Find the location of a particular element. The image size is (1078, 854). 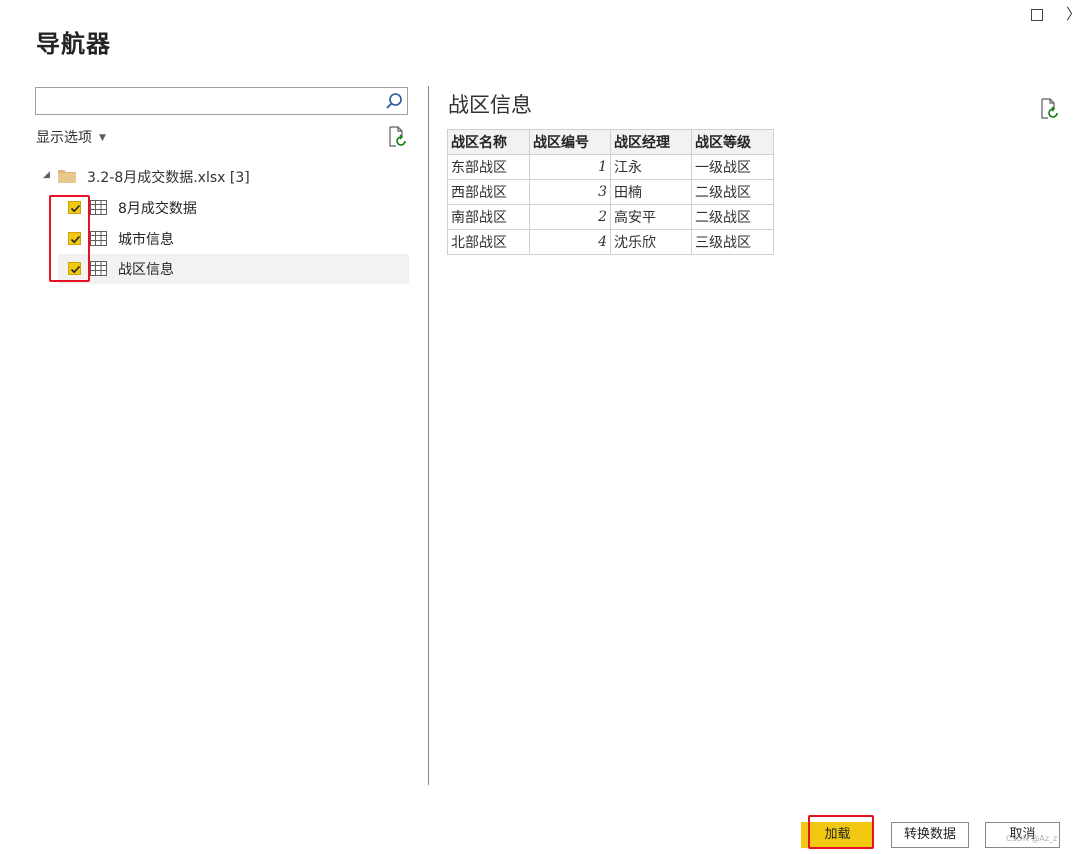

table-cell: 高安平 is located at coordinates (651, 217).